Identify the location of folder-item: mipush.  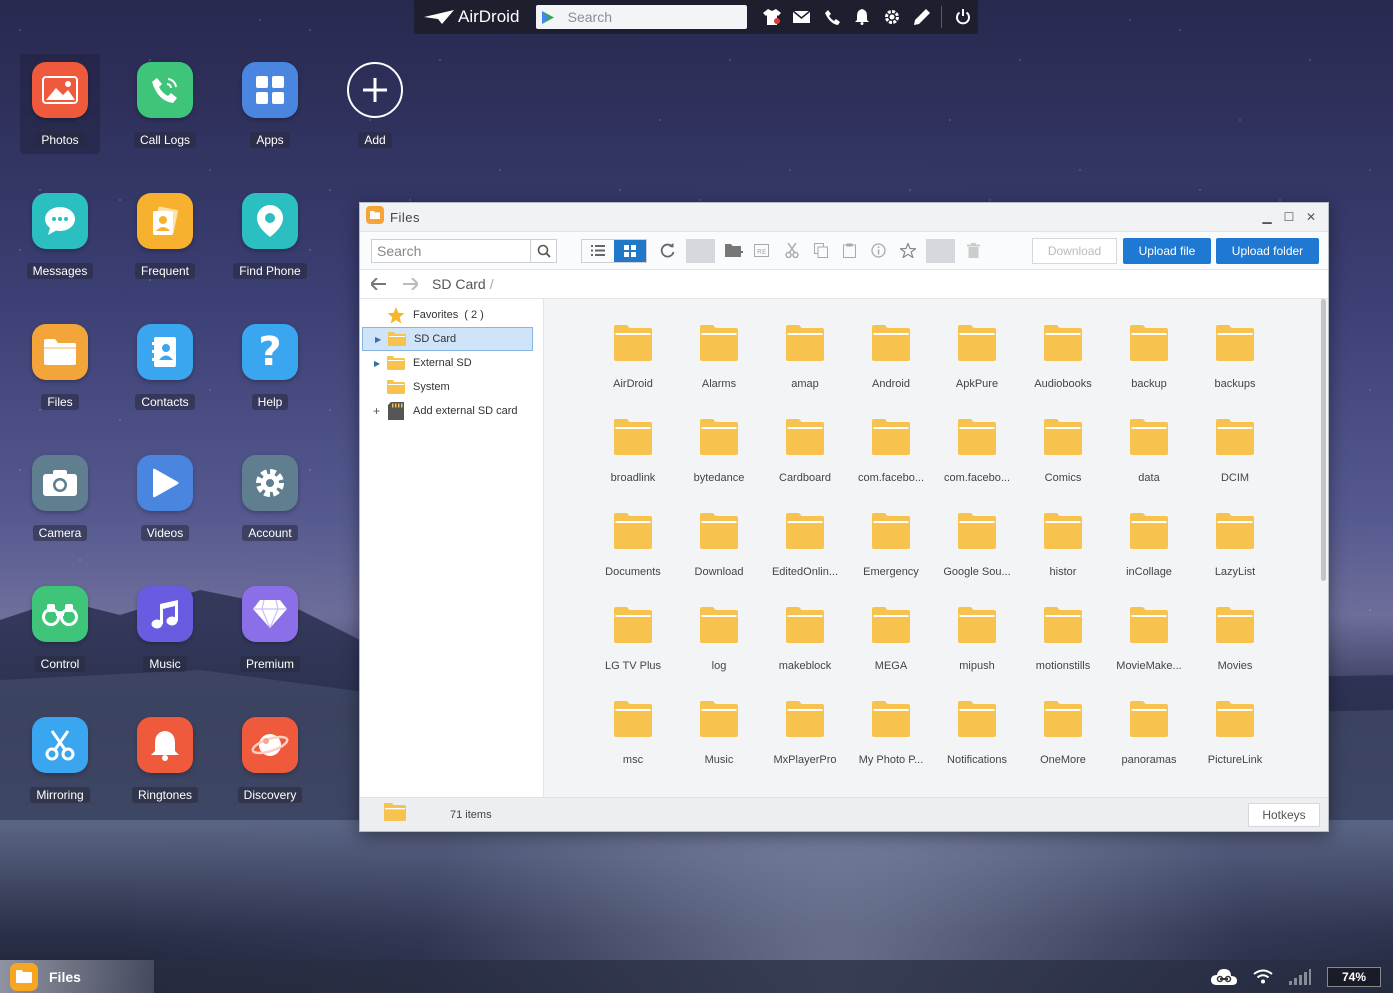
(977, 654).